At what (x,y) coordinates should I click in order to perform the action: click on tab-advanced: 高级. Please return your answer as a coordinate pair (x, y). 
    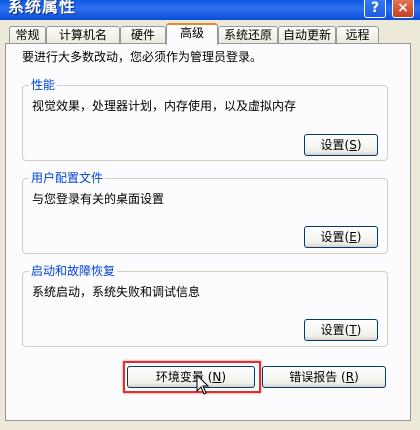
    Looking at the image, I should click on (192, 34).